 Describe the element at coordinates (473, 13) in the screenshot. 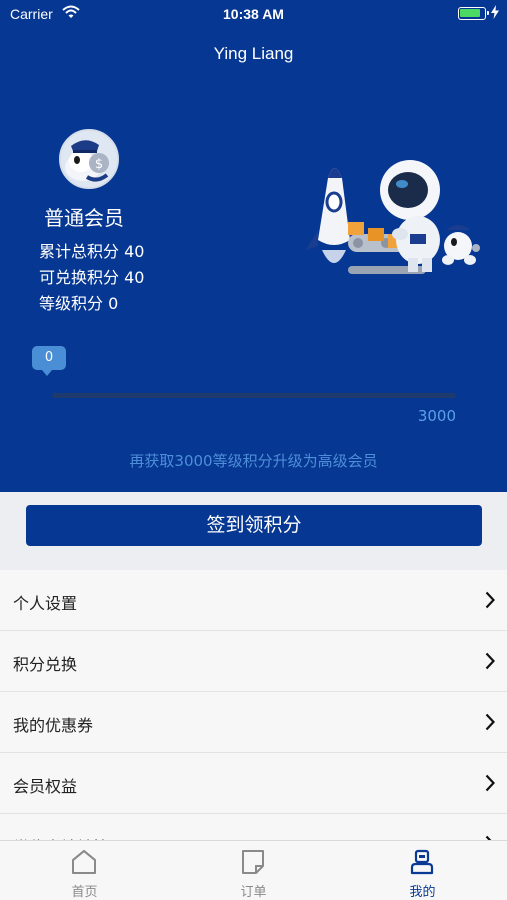

I see `battery-icon` at that location.